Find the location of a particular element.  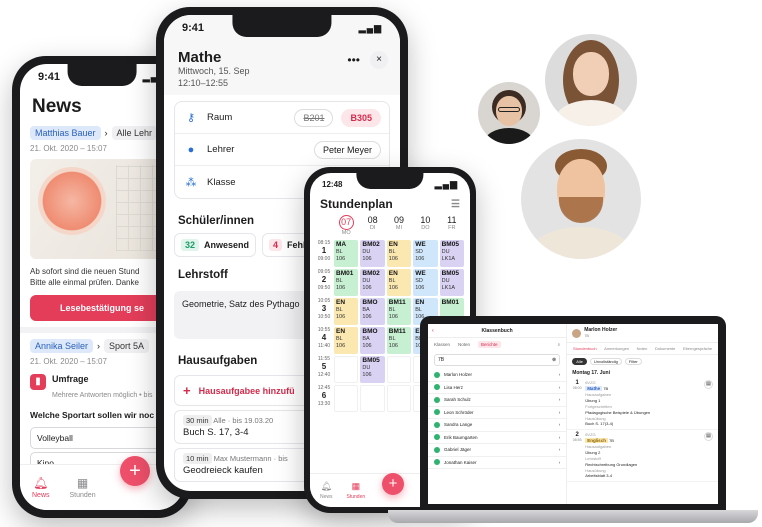

student-row: Leon Schröder › is located at coordinates (497, 413).